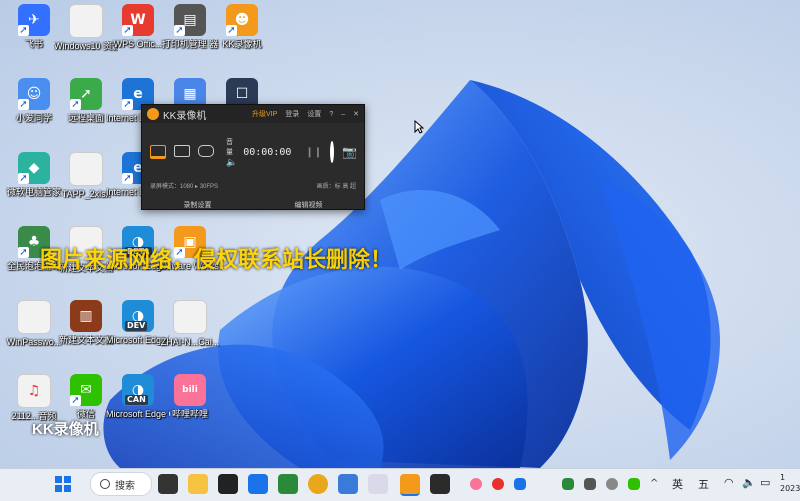 The height and width of the screenshot is (501, 800). What do you see at coordinates (158, 152) in the screenshot?
I see `screen-source-icon` at bounding box center [158, 152].